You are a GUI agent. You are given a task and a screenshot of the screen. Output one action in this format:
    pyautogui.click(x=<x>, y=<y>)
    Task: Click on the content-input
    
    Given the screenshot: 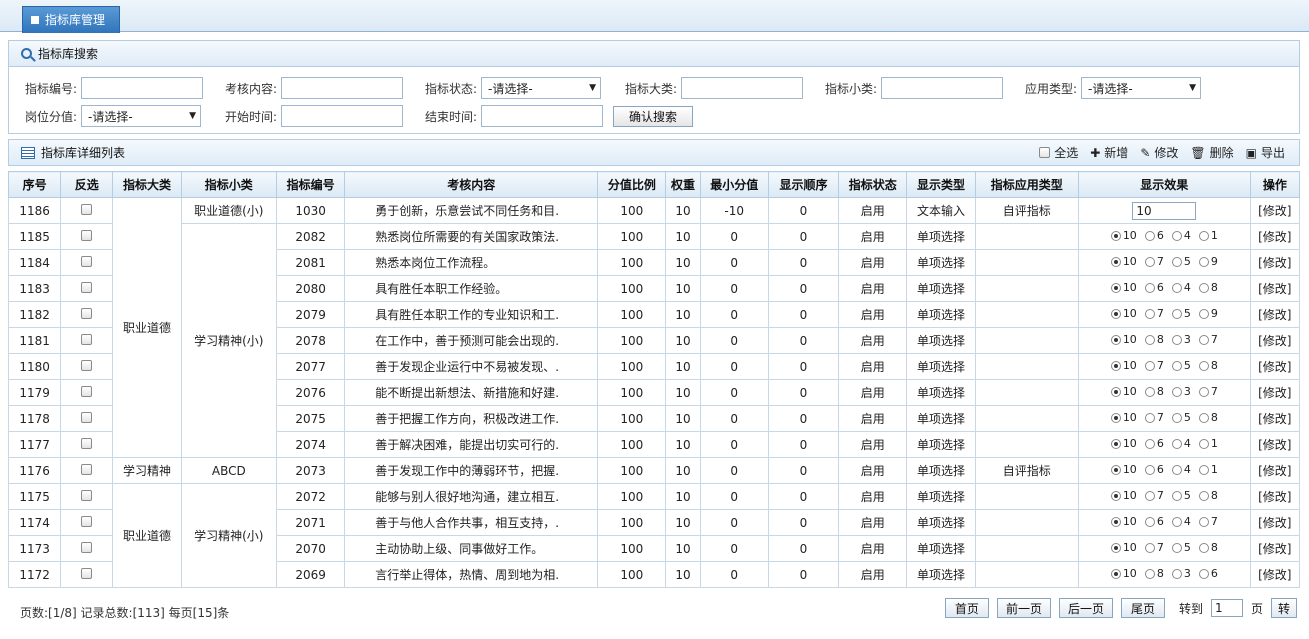 What is the action you would take?
    pyautogui.click(x=342, y=88)
    